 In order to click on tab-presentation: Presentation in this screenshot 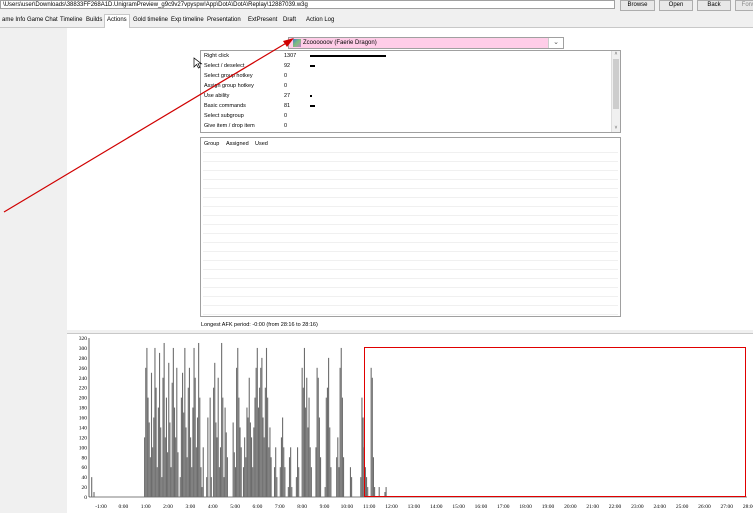, I will do `click(224, 21)`.